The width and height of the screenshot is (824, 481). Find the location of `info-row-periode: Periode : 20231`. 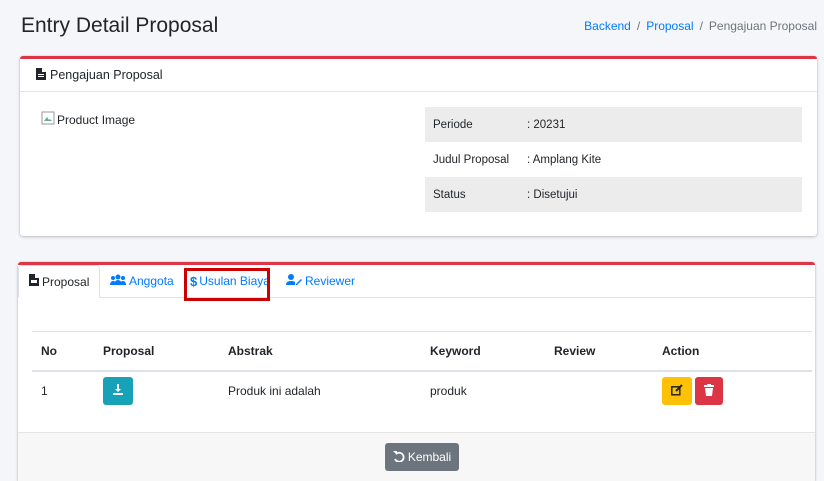

info-row-periode: Periode : 20231 is located at coordinates (613, 124).